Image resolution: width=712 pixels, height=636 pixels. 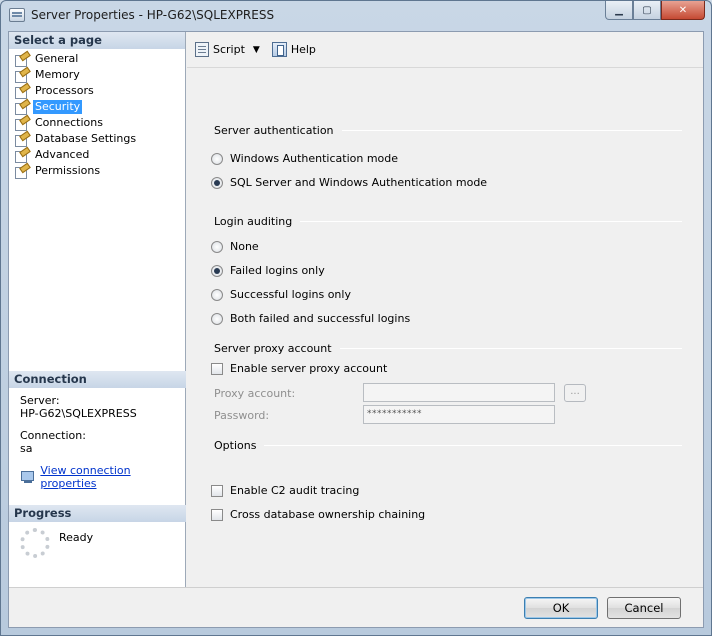 I want to click on help-label: Help, so click(x=303, y=49).